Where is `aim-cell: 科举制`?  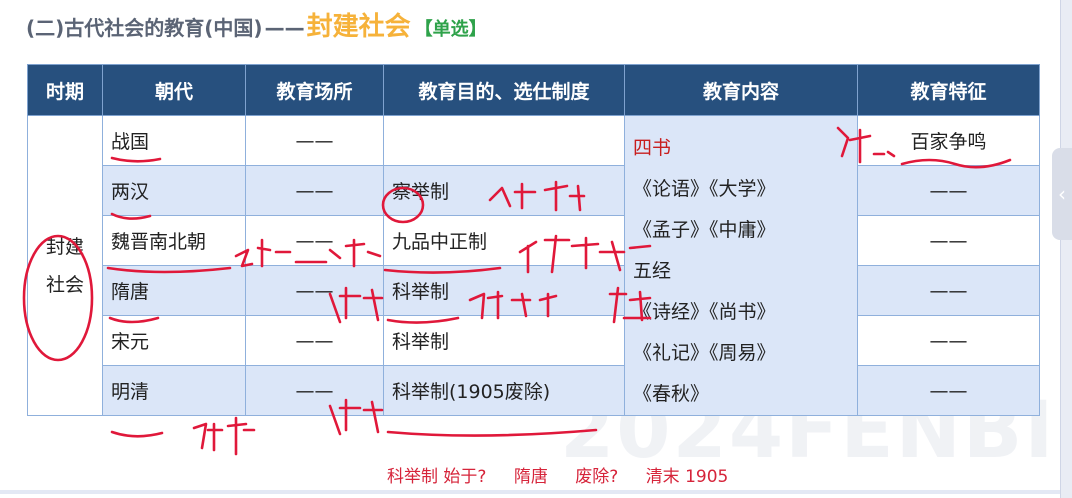 aim-cell: 科举制 is located at coordinates (504, 340).